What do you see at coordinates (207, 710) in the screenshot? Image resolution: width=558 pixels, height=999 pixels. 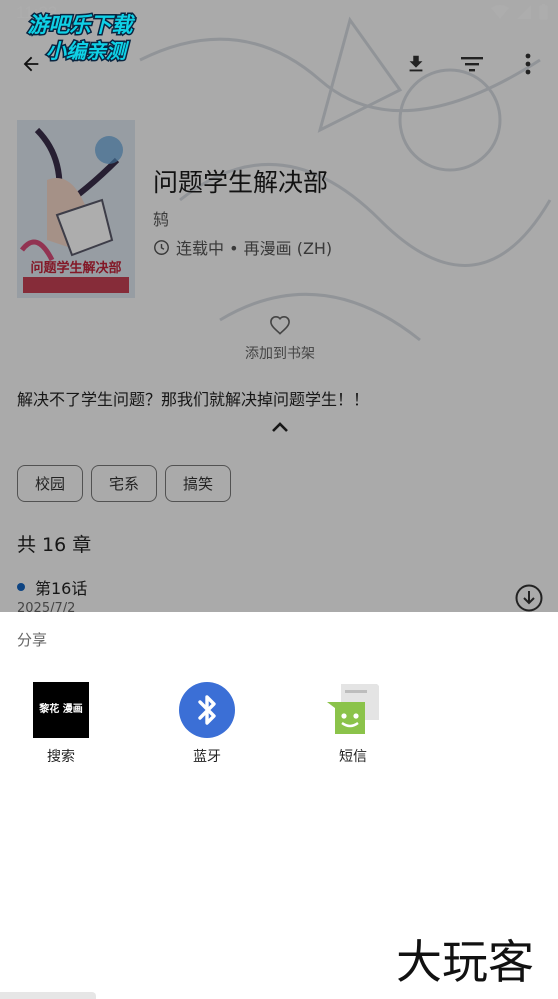 I see `bluetooth-icon` at bounding box center [207, 710].